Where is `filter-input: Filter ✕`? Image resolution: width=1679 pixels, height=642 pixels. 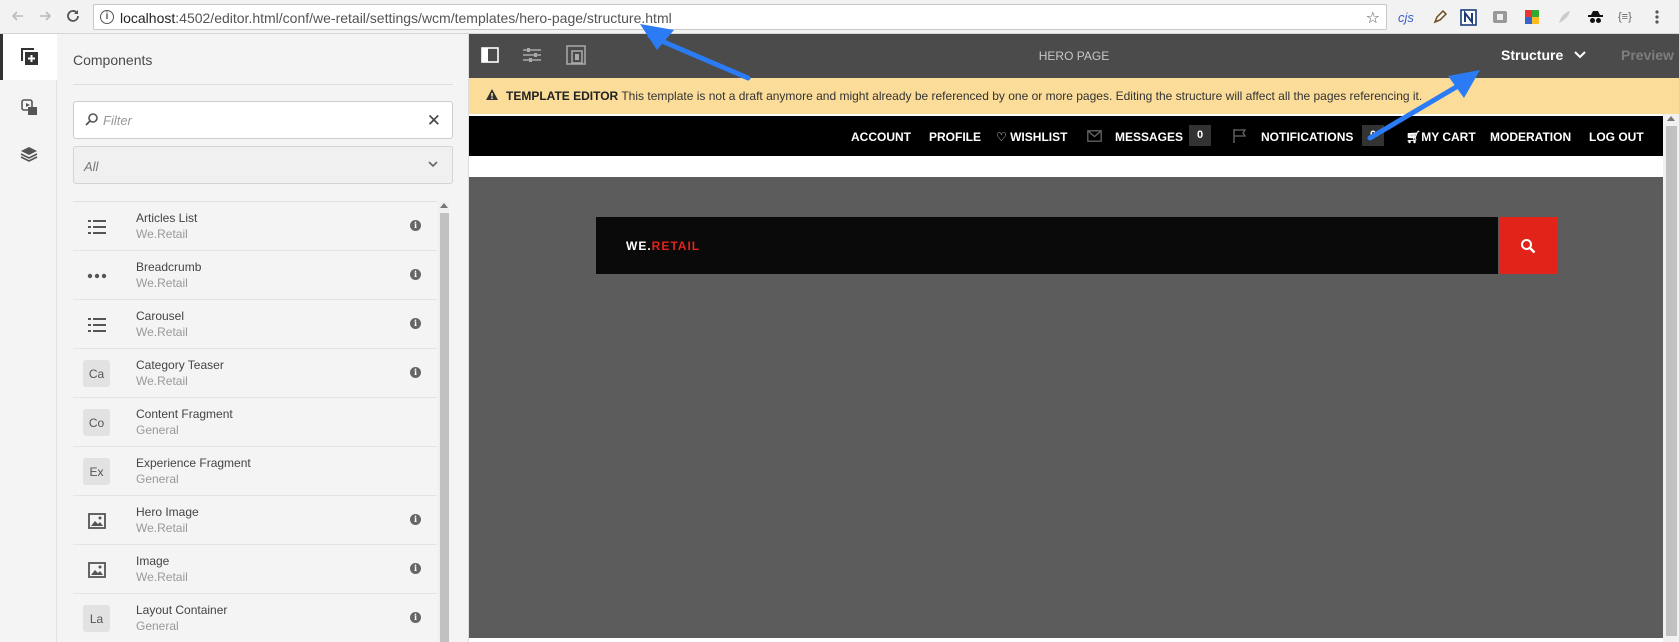
filter-input: Filter ✕ is located at coordinates (263, 120).